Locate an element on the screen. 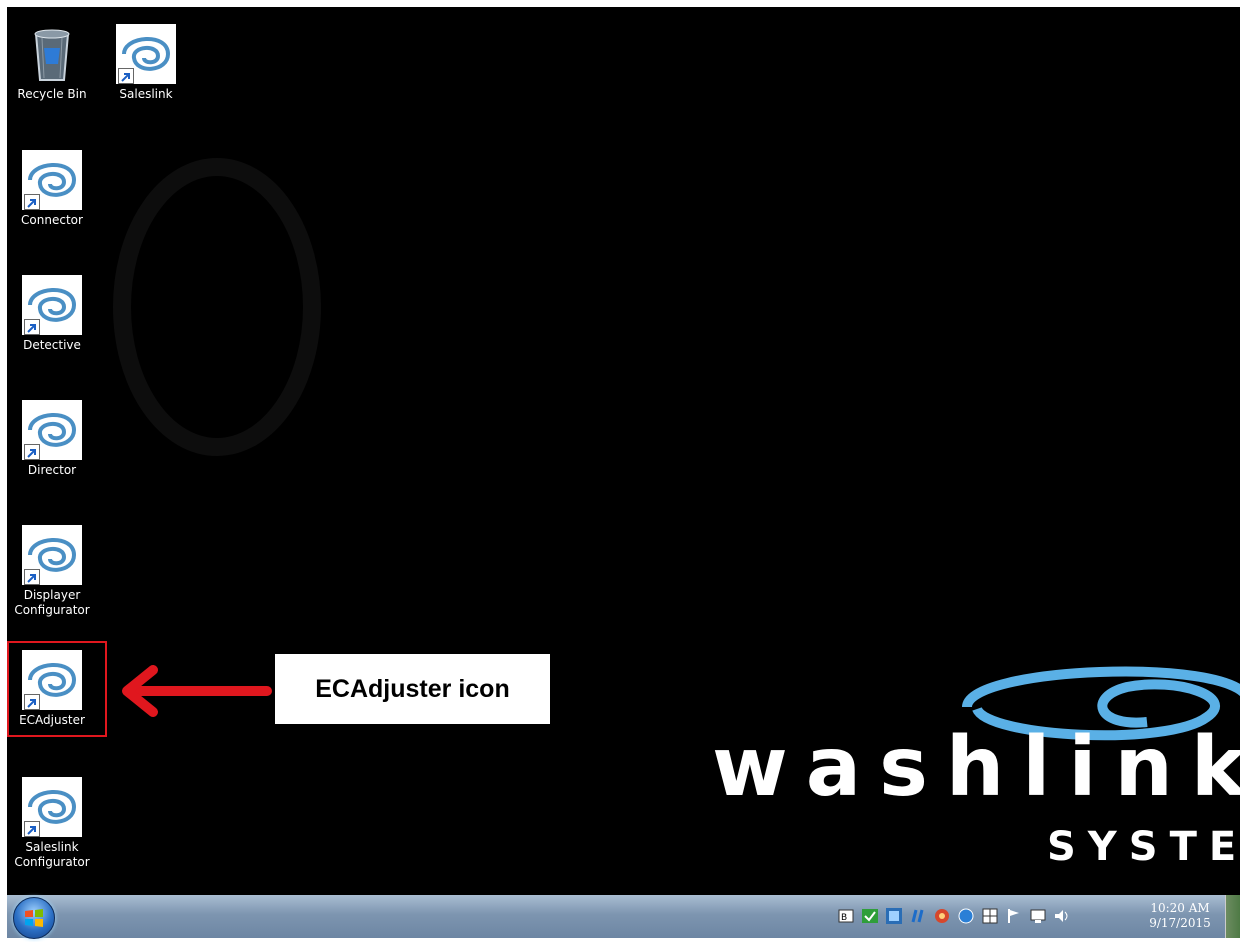 This screenshot has height=942, width=1240. desktop-icon-saleslink: Saleslink is located at coordinates (146, 63).